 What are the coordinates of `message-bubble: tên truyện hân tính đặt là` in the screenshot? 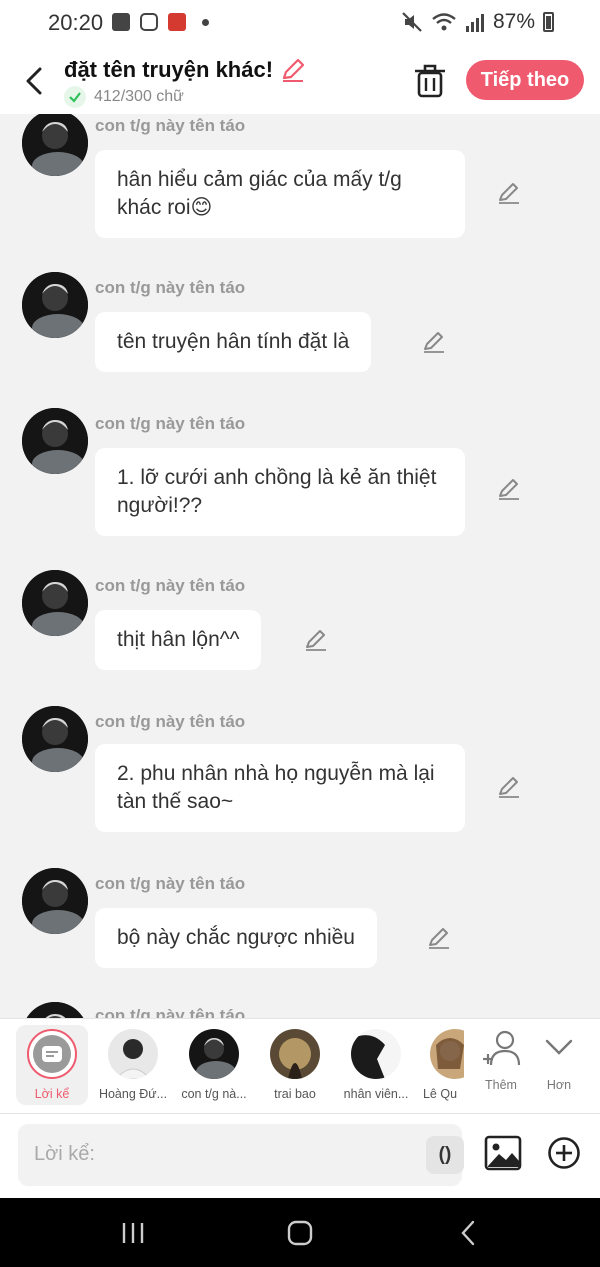 It's located at (233, 342).